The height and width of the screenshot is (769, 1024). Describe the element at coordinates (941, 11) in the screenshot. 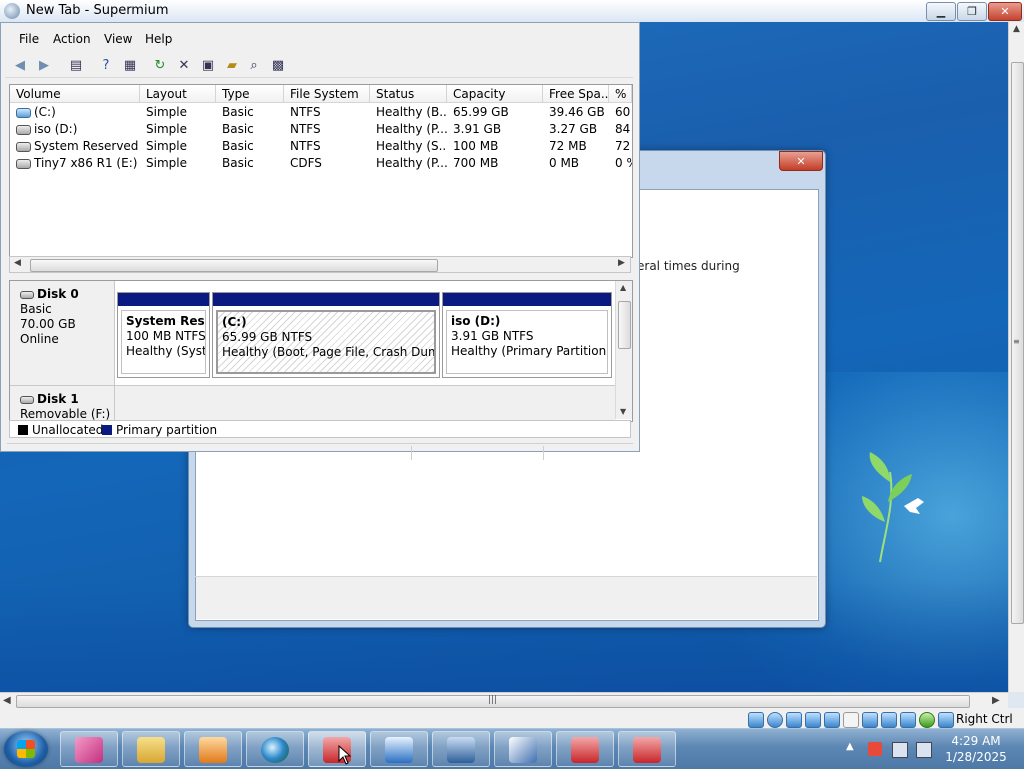

I see `minimize-button: ▁` at that location.